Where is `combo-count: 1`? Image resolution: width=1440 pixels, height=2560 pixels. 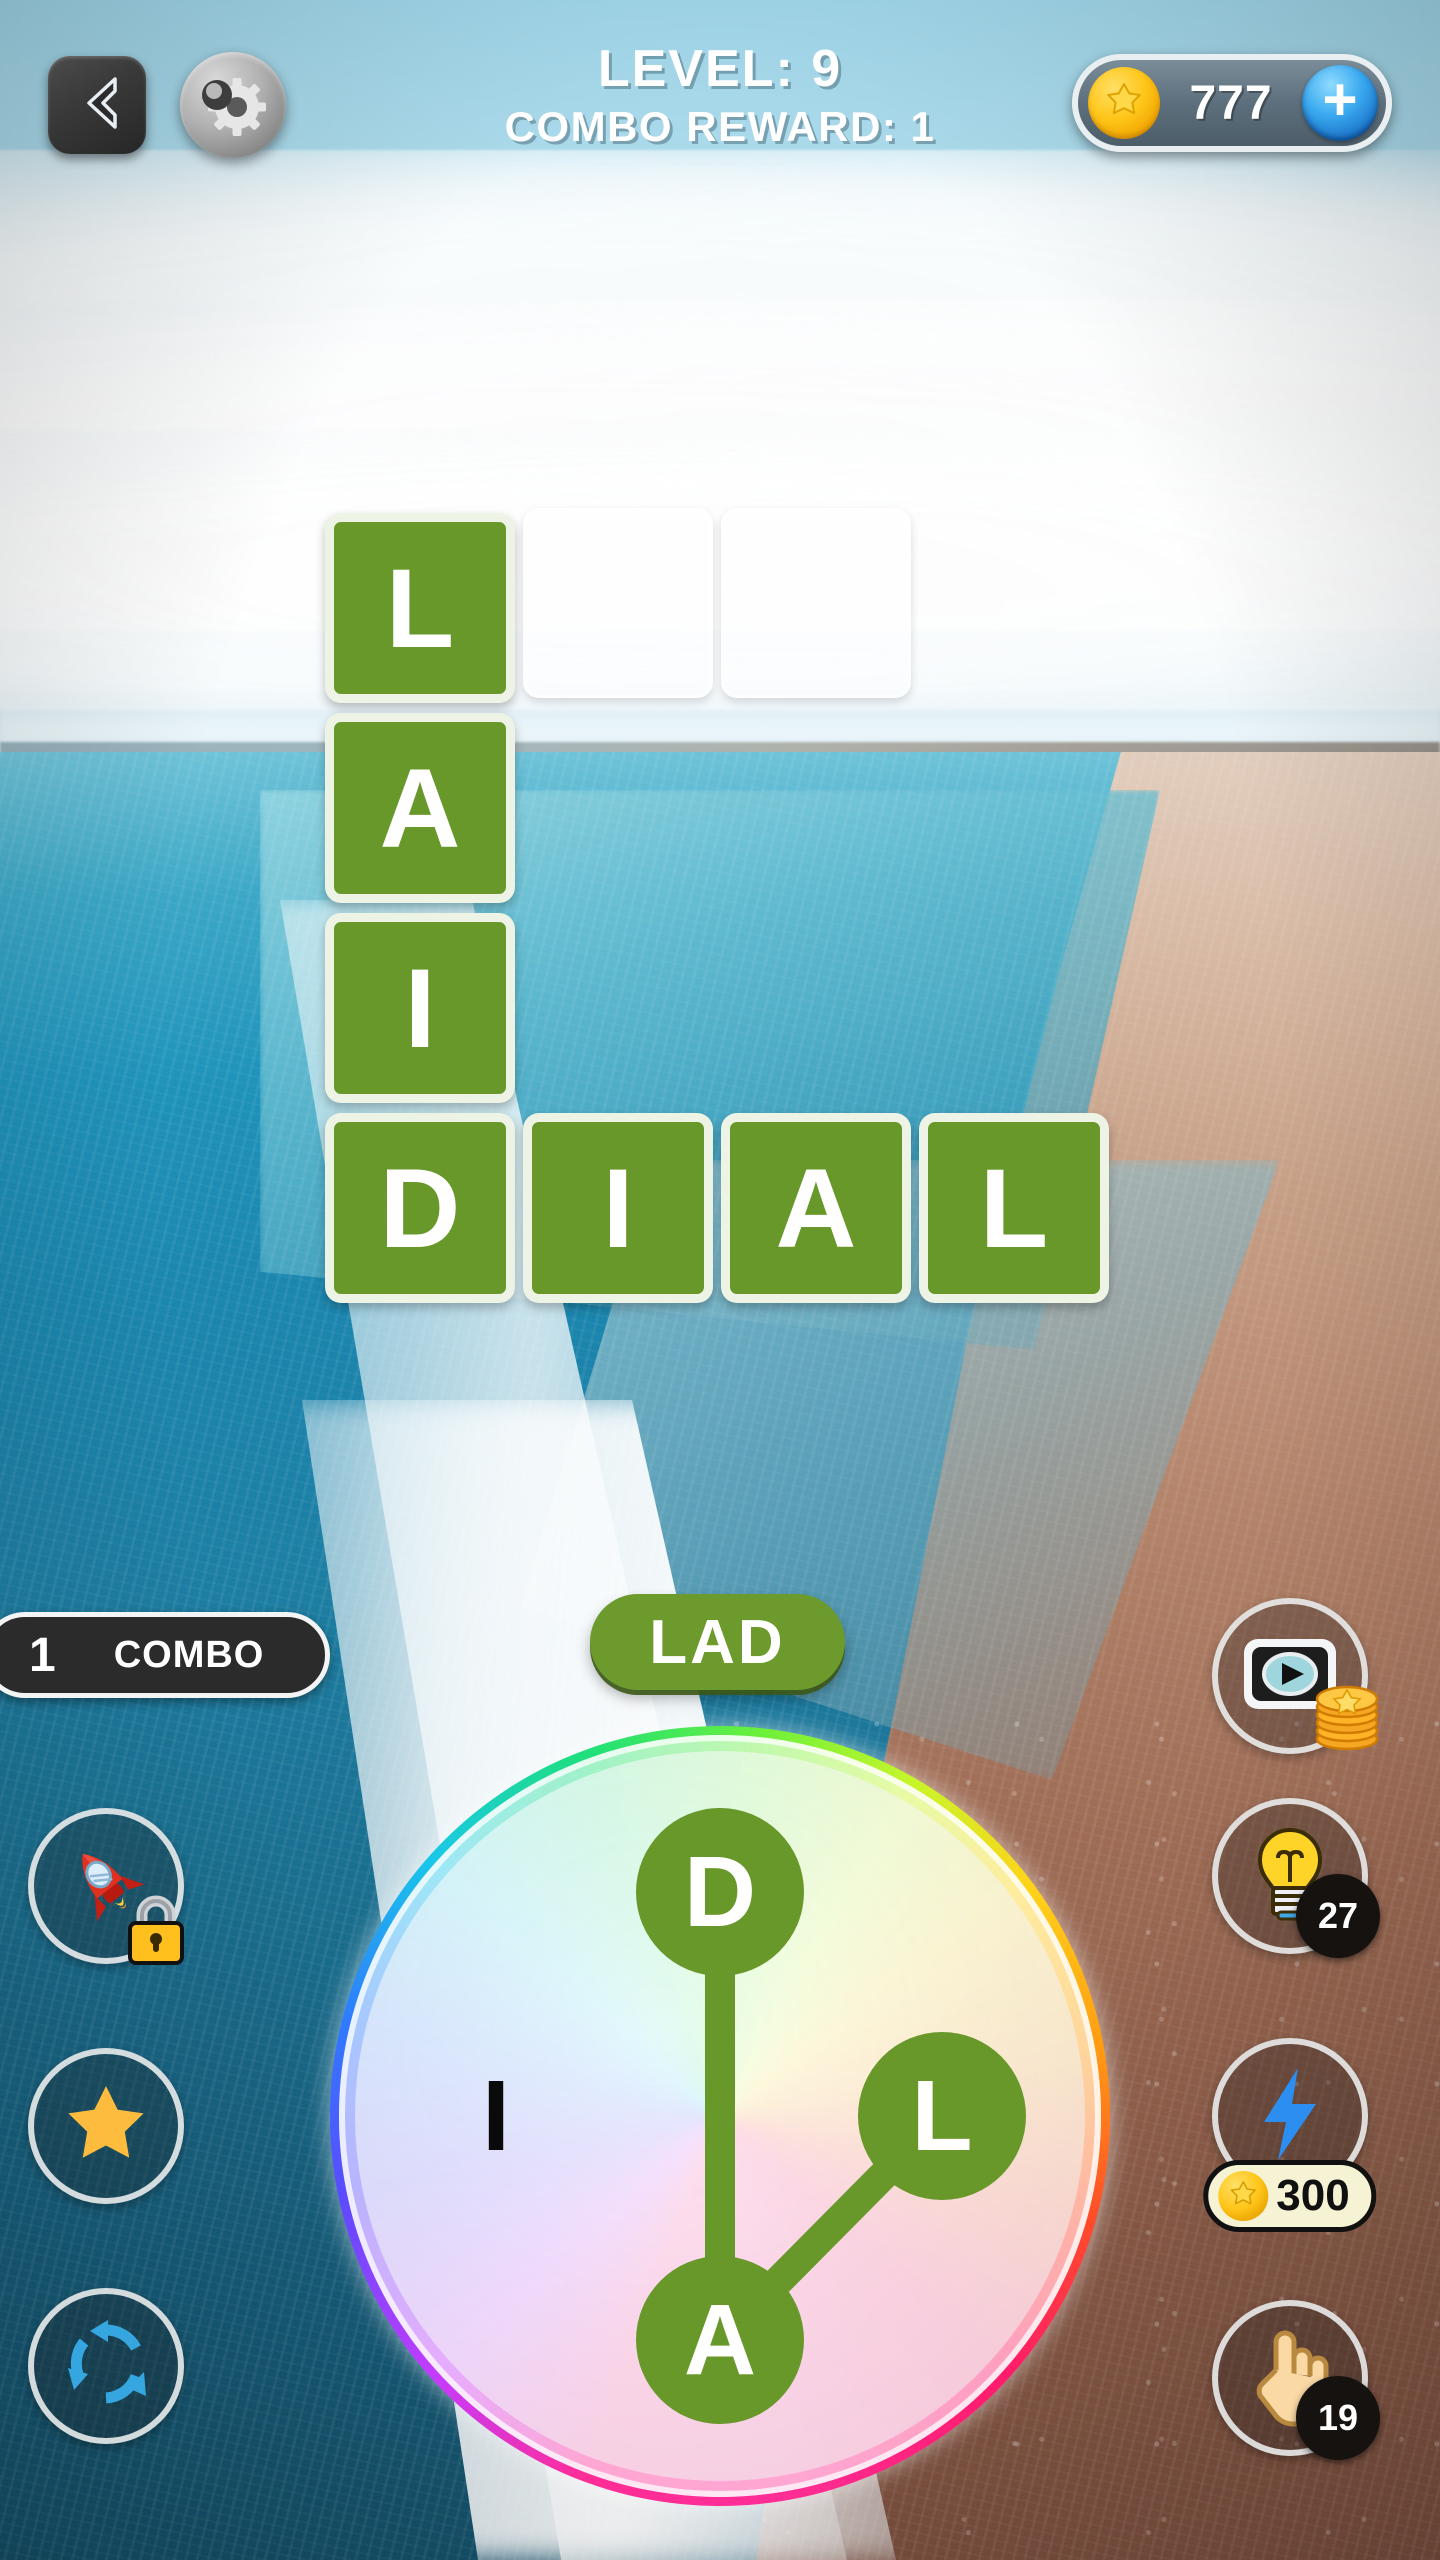
combo-count: 1 is located at coordinates (42, 1655).